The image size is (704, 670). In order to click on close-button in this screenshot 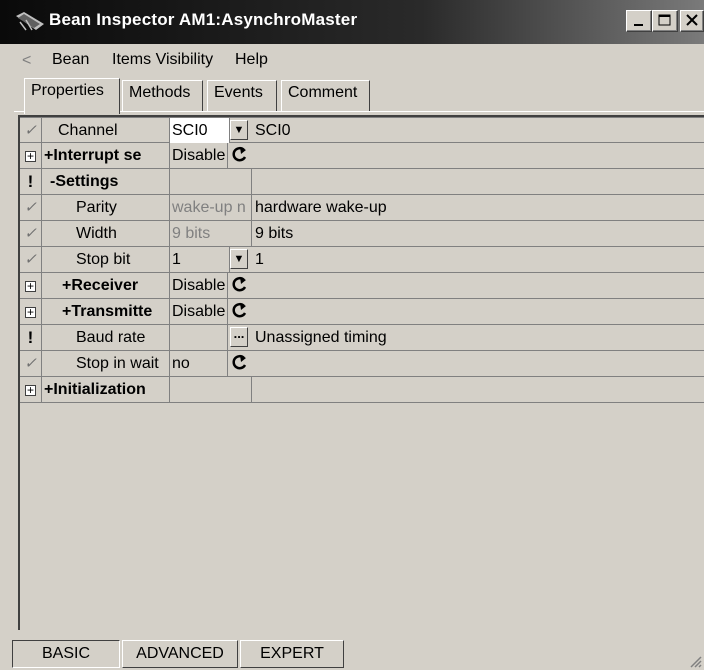, I will do `click(692, 21)`.